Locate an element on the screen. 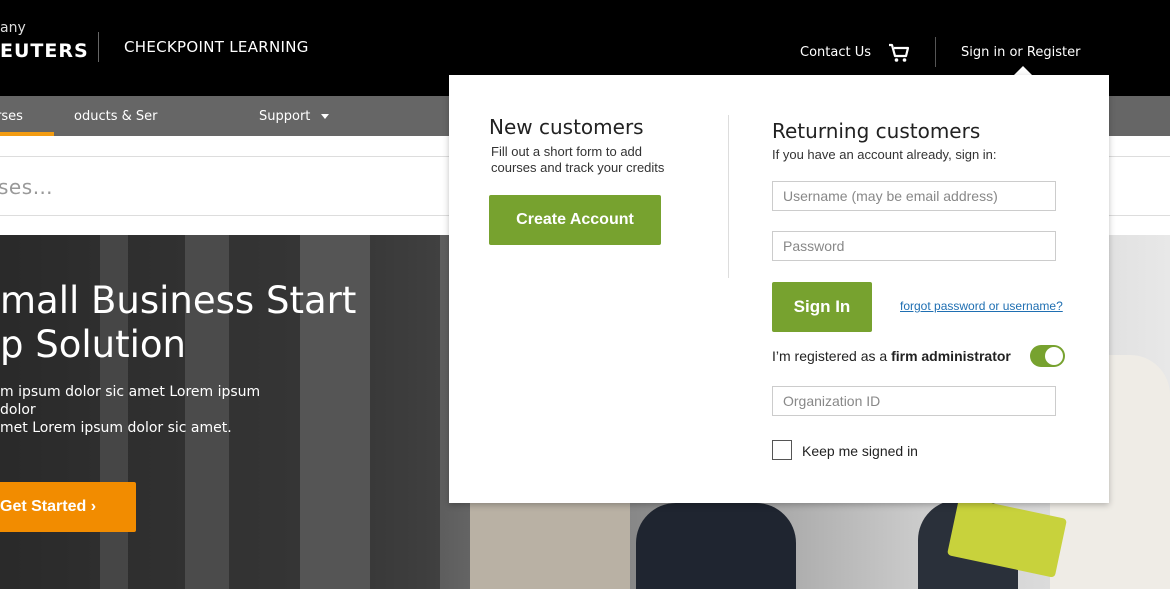  get-started-button: Get Started › is located at coordinates (68, 507).